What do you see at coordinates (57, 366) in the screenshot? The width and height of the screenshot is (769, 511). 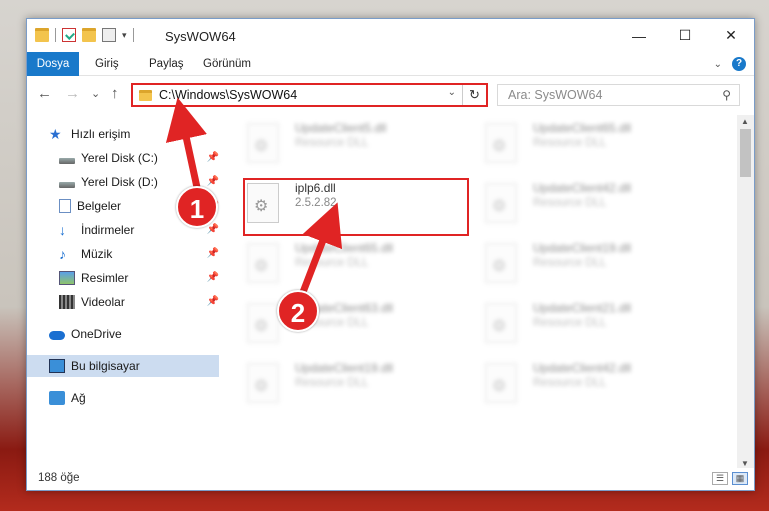 I see `computer-icon` at bounding box center [57, 366].